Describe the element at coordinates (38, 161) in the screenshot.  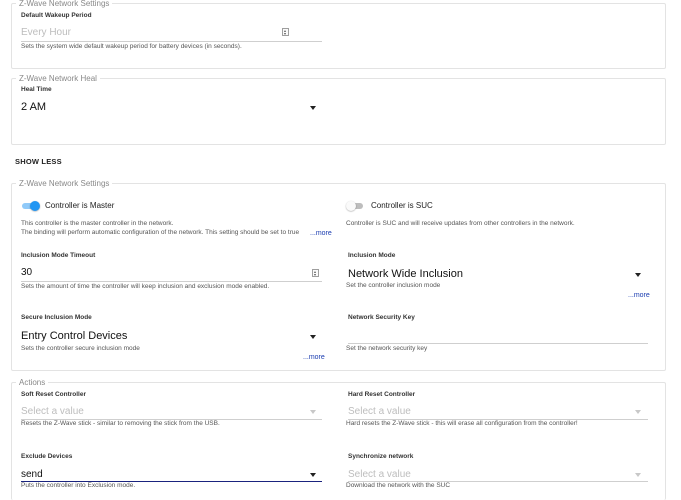
I see `show-less-button: SHOW LESS` at that location.